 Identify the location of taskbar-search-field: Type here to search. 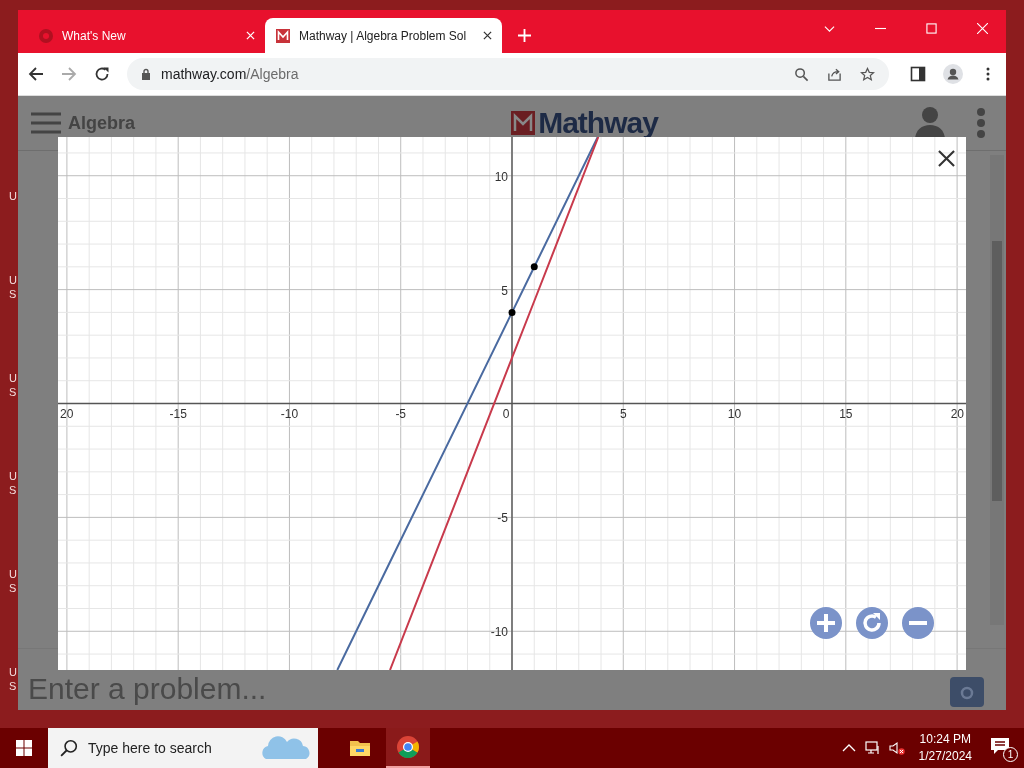
(183, 748).